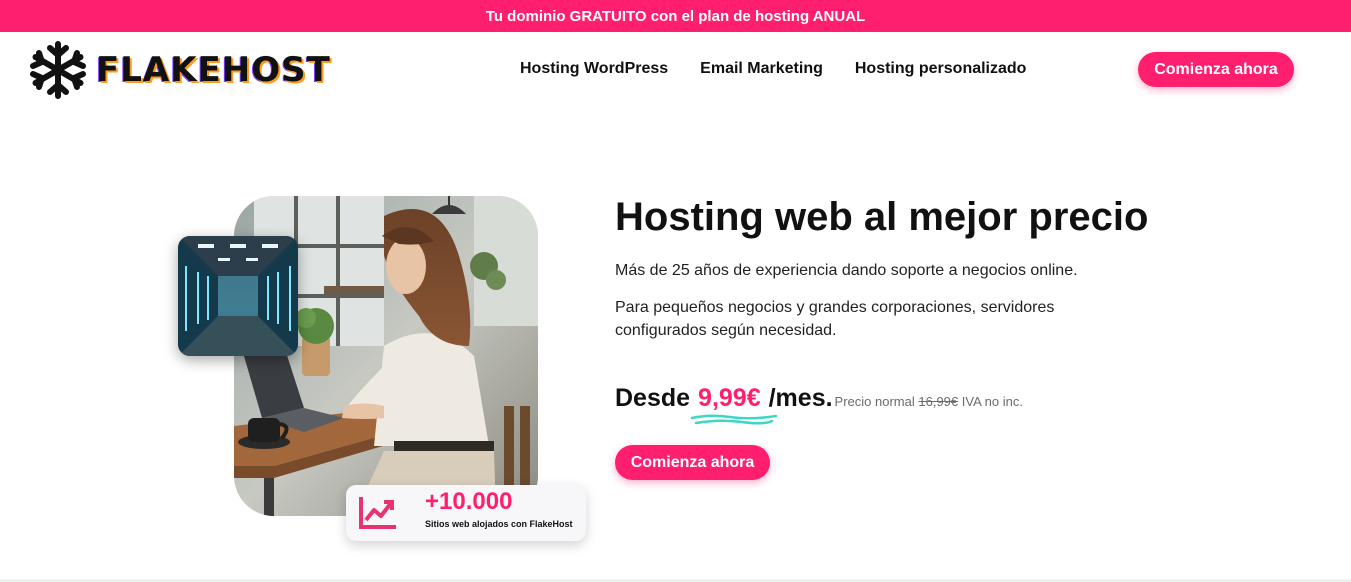  I want to click on price-note-prefix: Precio normal, so click(874, 401).